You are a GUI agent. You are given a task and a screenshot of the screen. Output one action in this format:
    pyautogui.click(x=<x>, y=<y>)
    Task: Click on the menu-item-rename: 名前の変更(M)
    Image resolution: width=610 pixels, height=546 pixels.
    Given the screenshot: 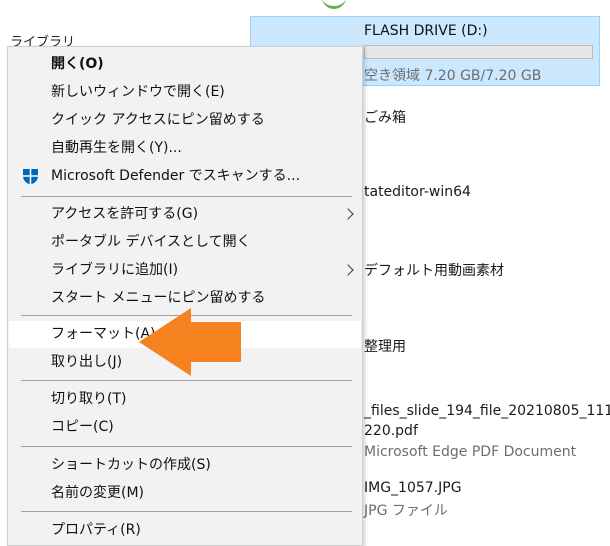 What is the action you would take?
    pyautogui.click(x=185, y=493)
    